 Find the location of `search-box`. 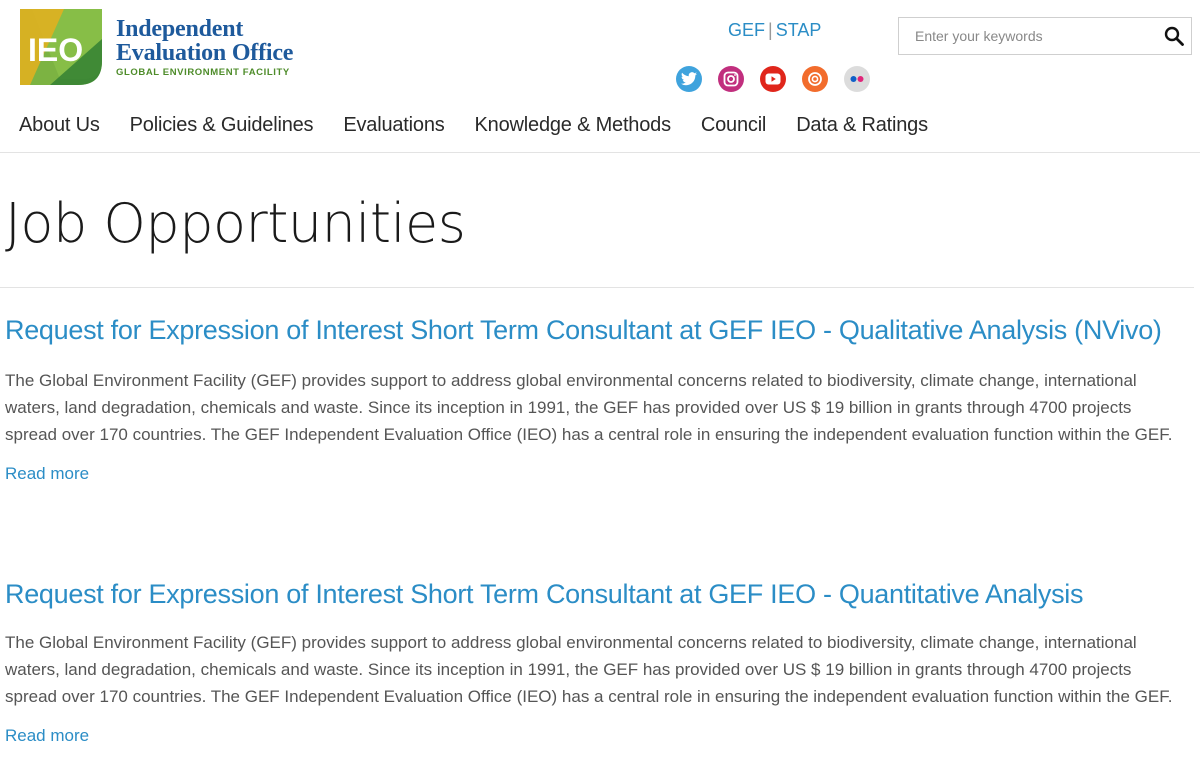

search-box is located at coordinates (1045, 36).